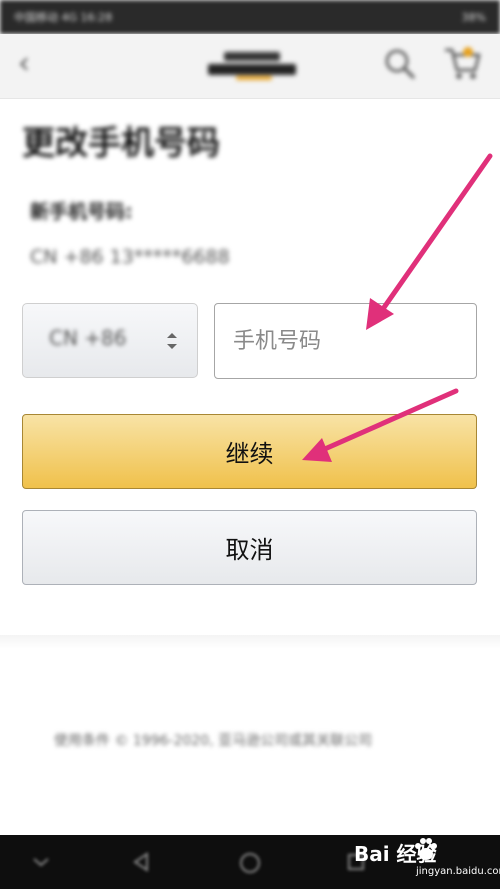 The height and width of the screenshot is (889, 500). I want to click on back-triangle-icon, so click(141, 862).